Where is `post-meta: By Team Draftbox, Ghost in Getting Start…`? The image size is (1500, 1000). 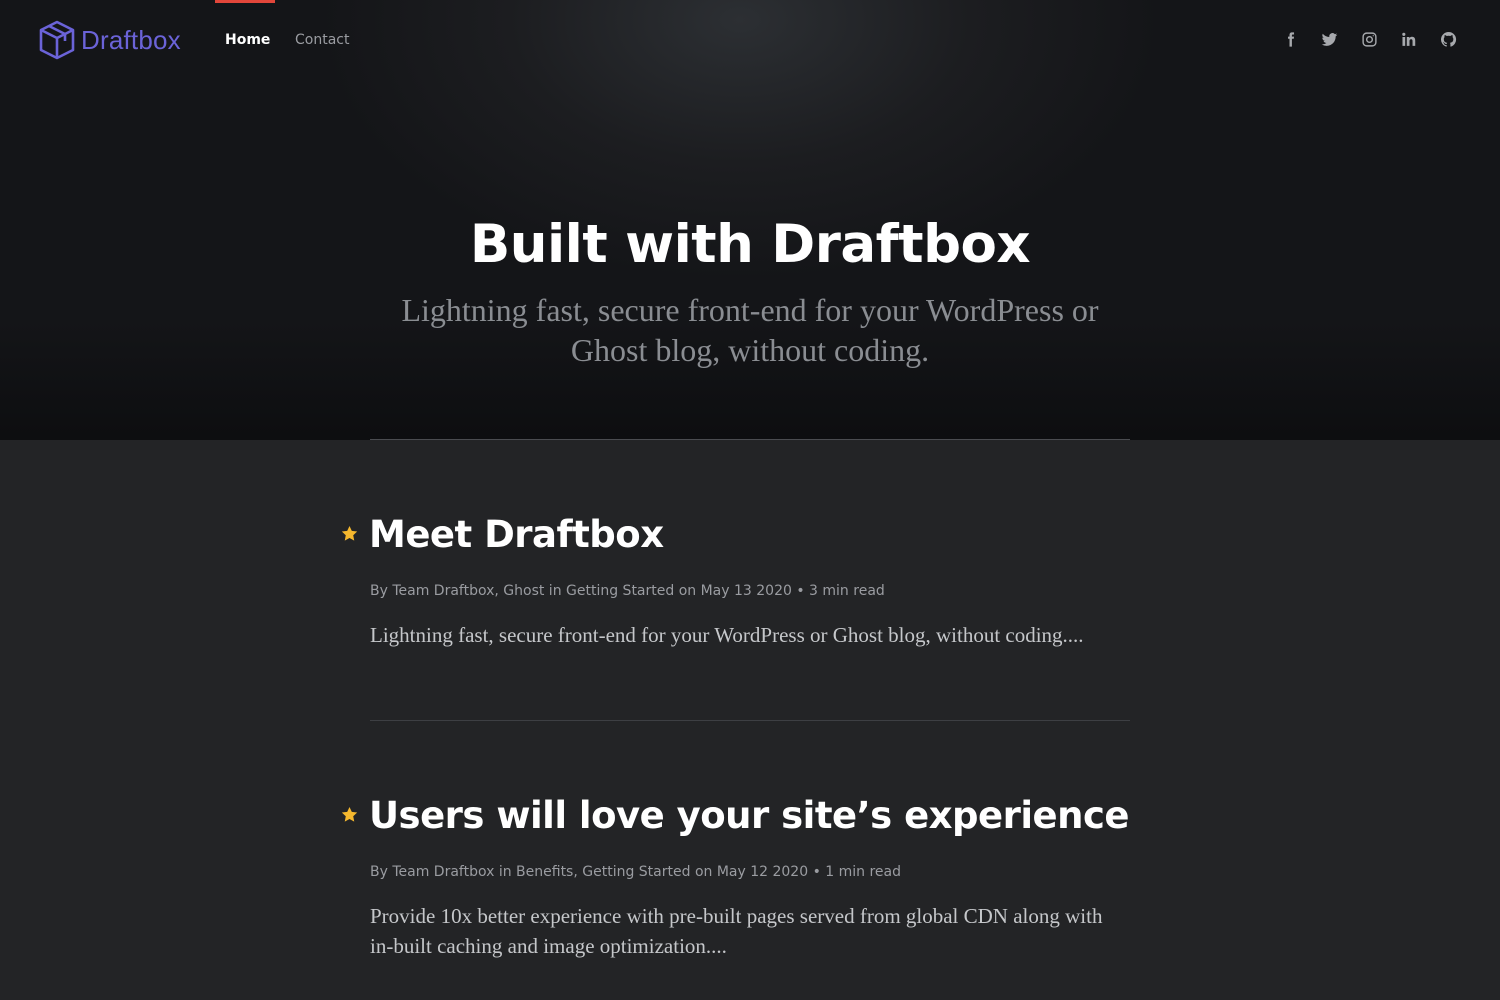
post-meta: By Team Draftbox, Ghost in Getting Start… is located at coordinates (627, 591).